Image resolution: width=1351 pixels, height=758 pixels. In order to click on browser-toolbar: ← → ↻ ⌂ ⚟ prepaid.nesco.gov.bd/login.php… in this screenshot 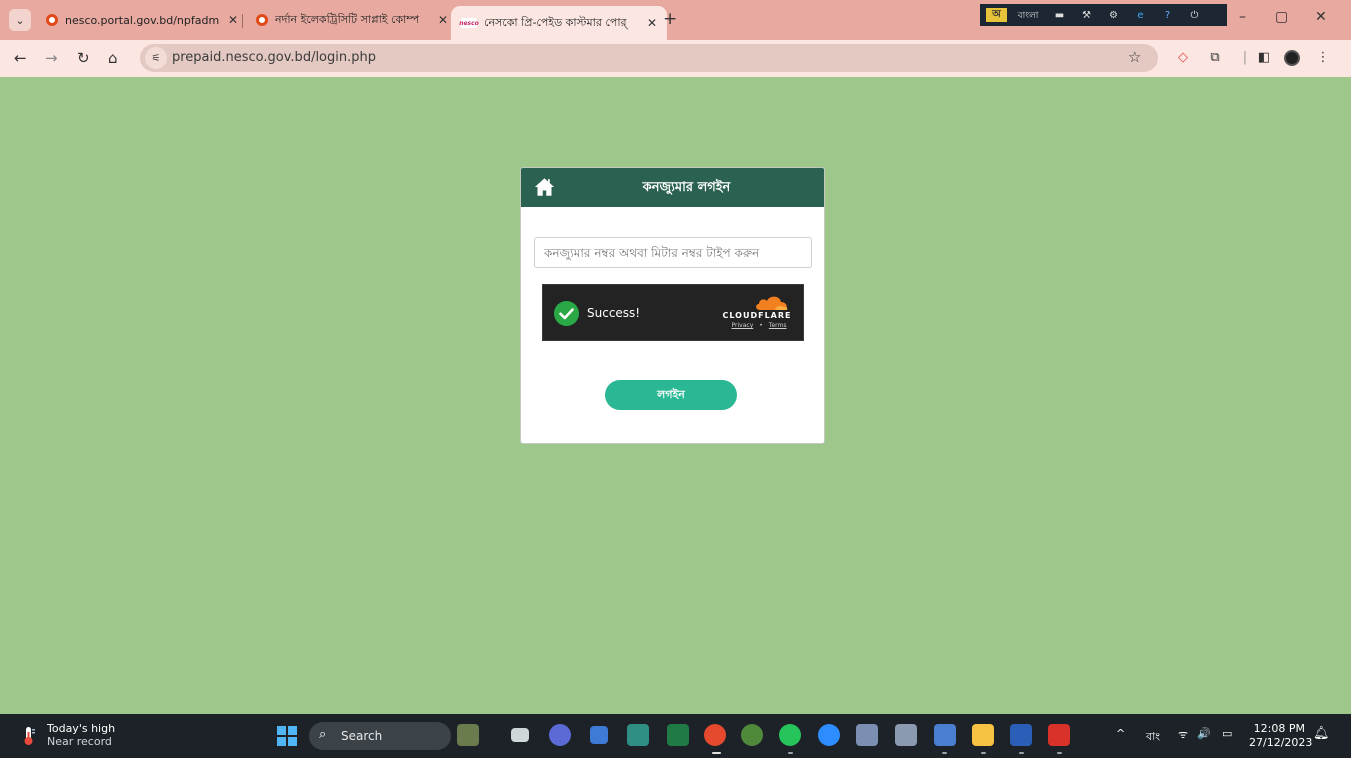, I will do `click(675, 58)`.